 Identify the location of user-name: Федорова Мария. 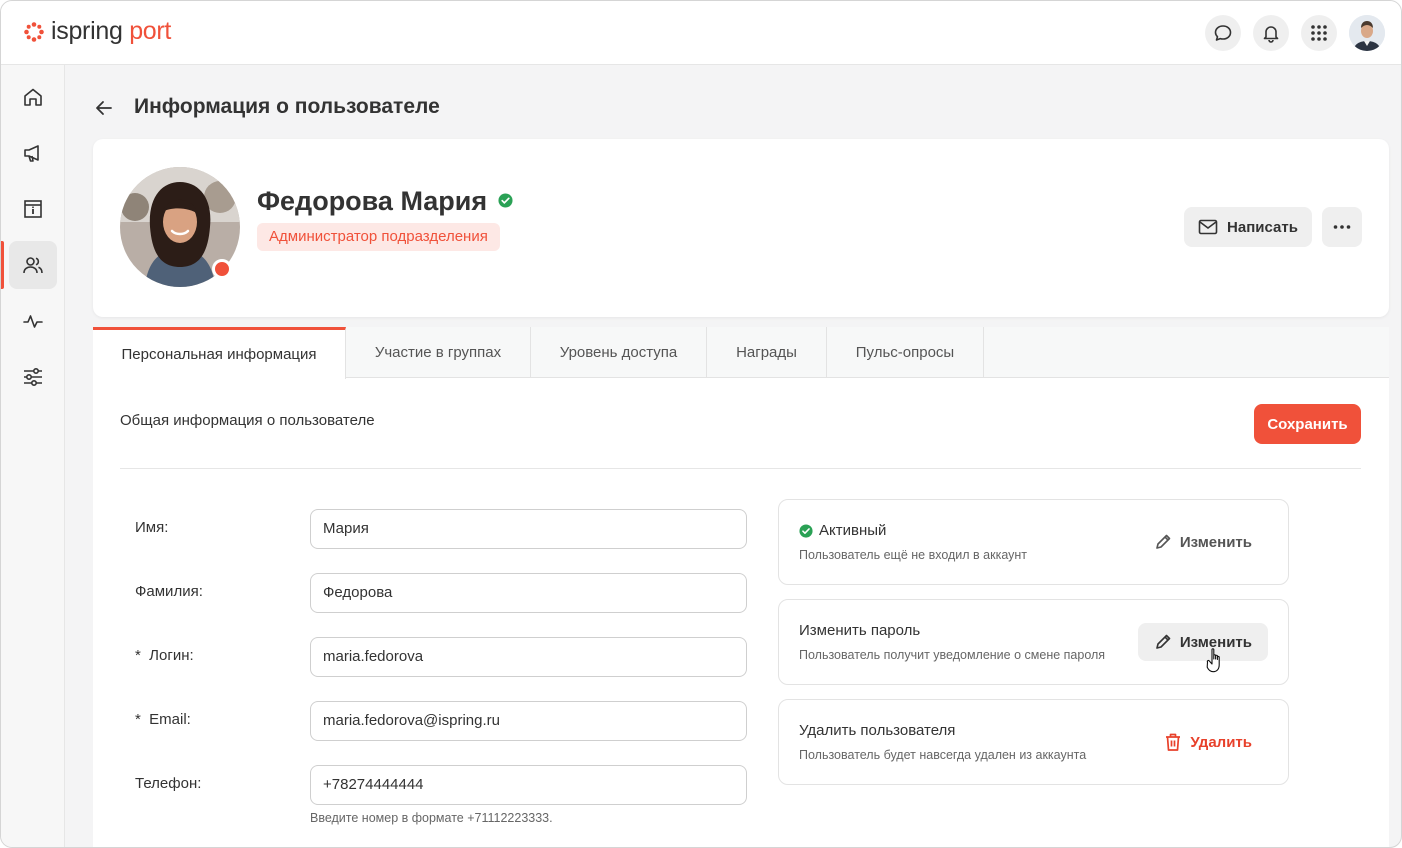
(372, 201).